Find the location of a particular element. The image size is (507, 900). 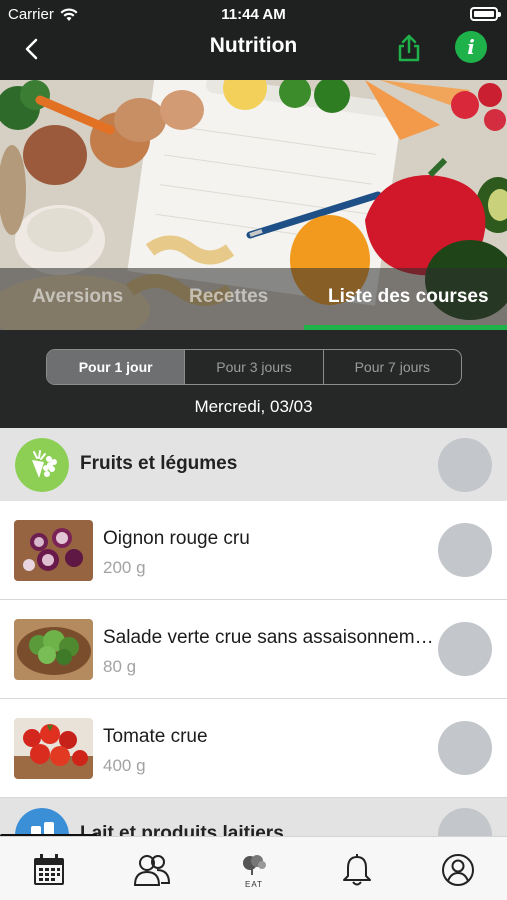

list-item: Oignon rouge cru 200 g is located at coordinates (253, 550).